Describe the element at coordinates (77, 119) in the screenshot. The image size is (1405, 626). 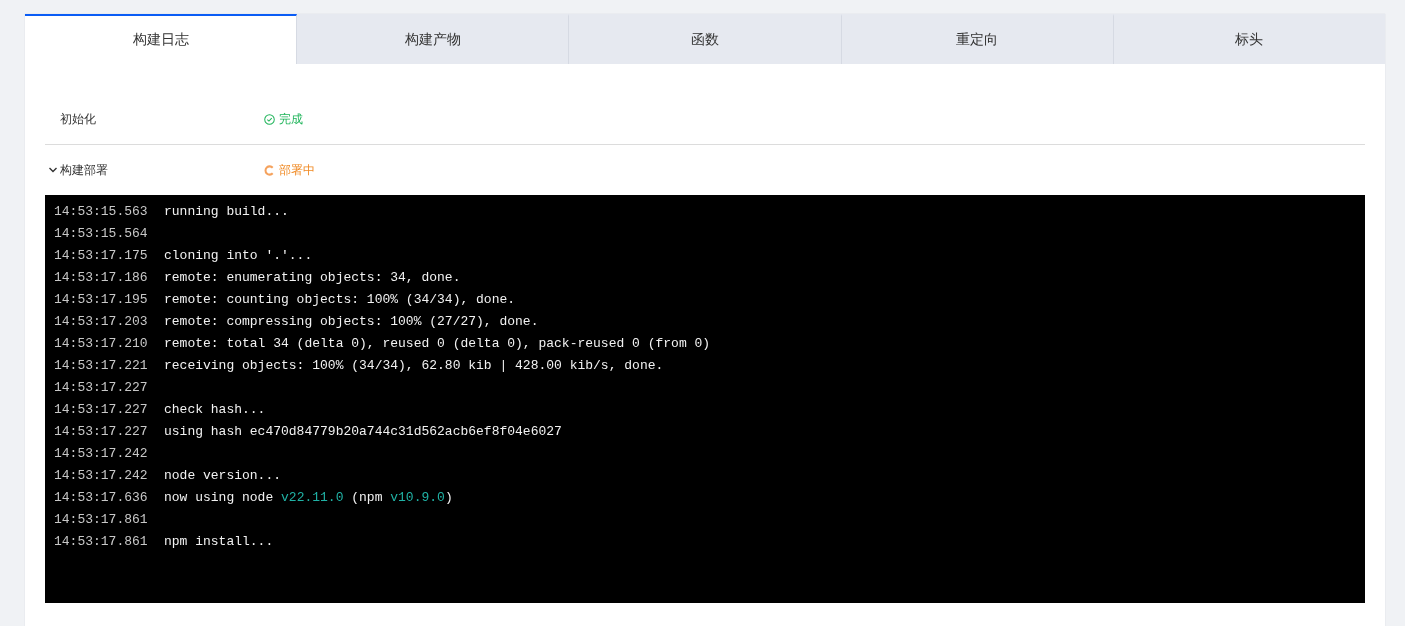
I see `stage-name: 初始化` at that location.